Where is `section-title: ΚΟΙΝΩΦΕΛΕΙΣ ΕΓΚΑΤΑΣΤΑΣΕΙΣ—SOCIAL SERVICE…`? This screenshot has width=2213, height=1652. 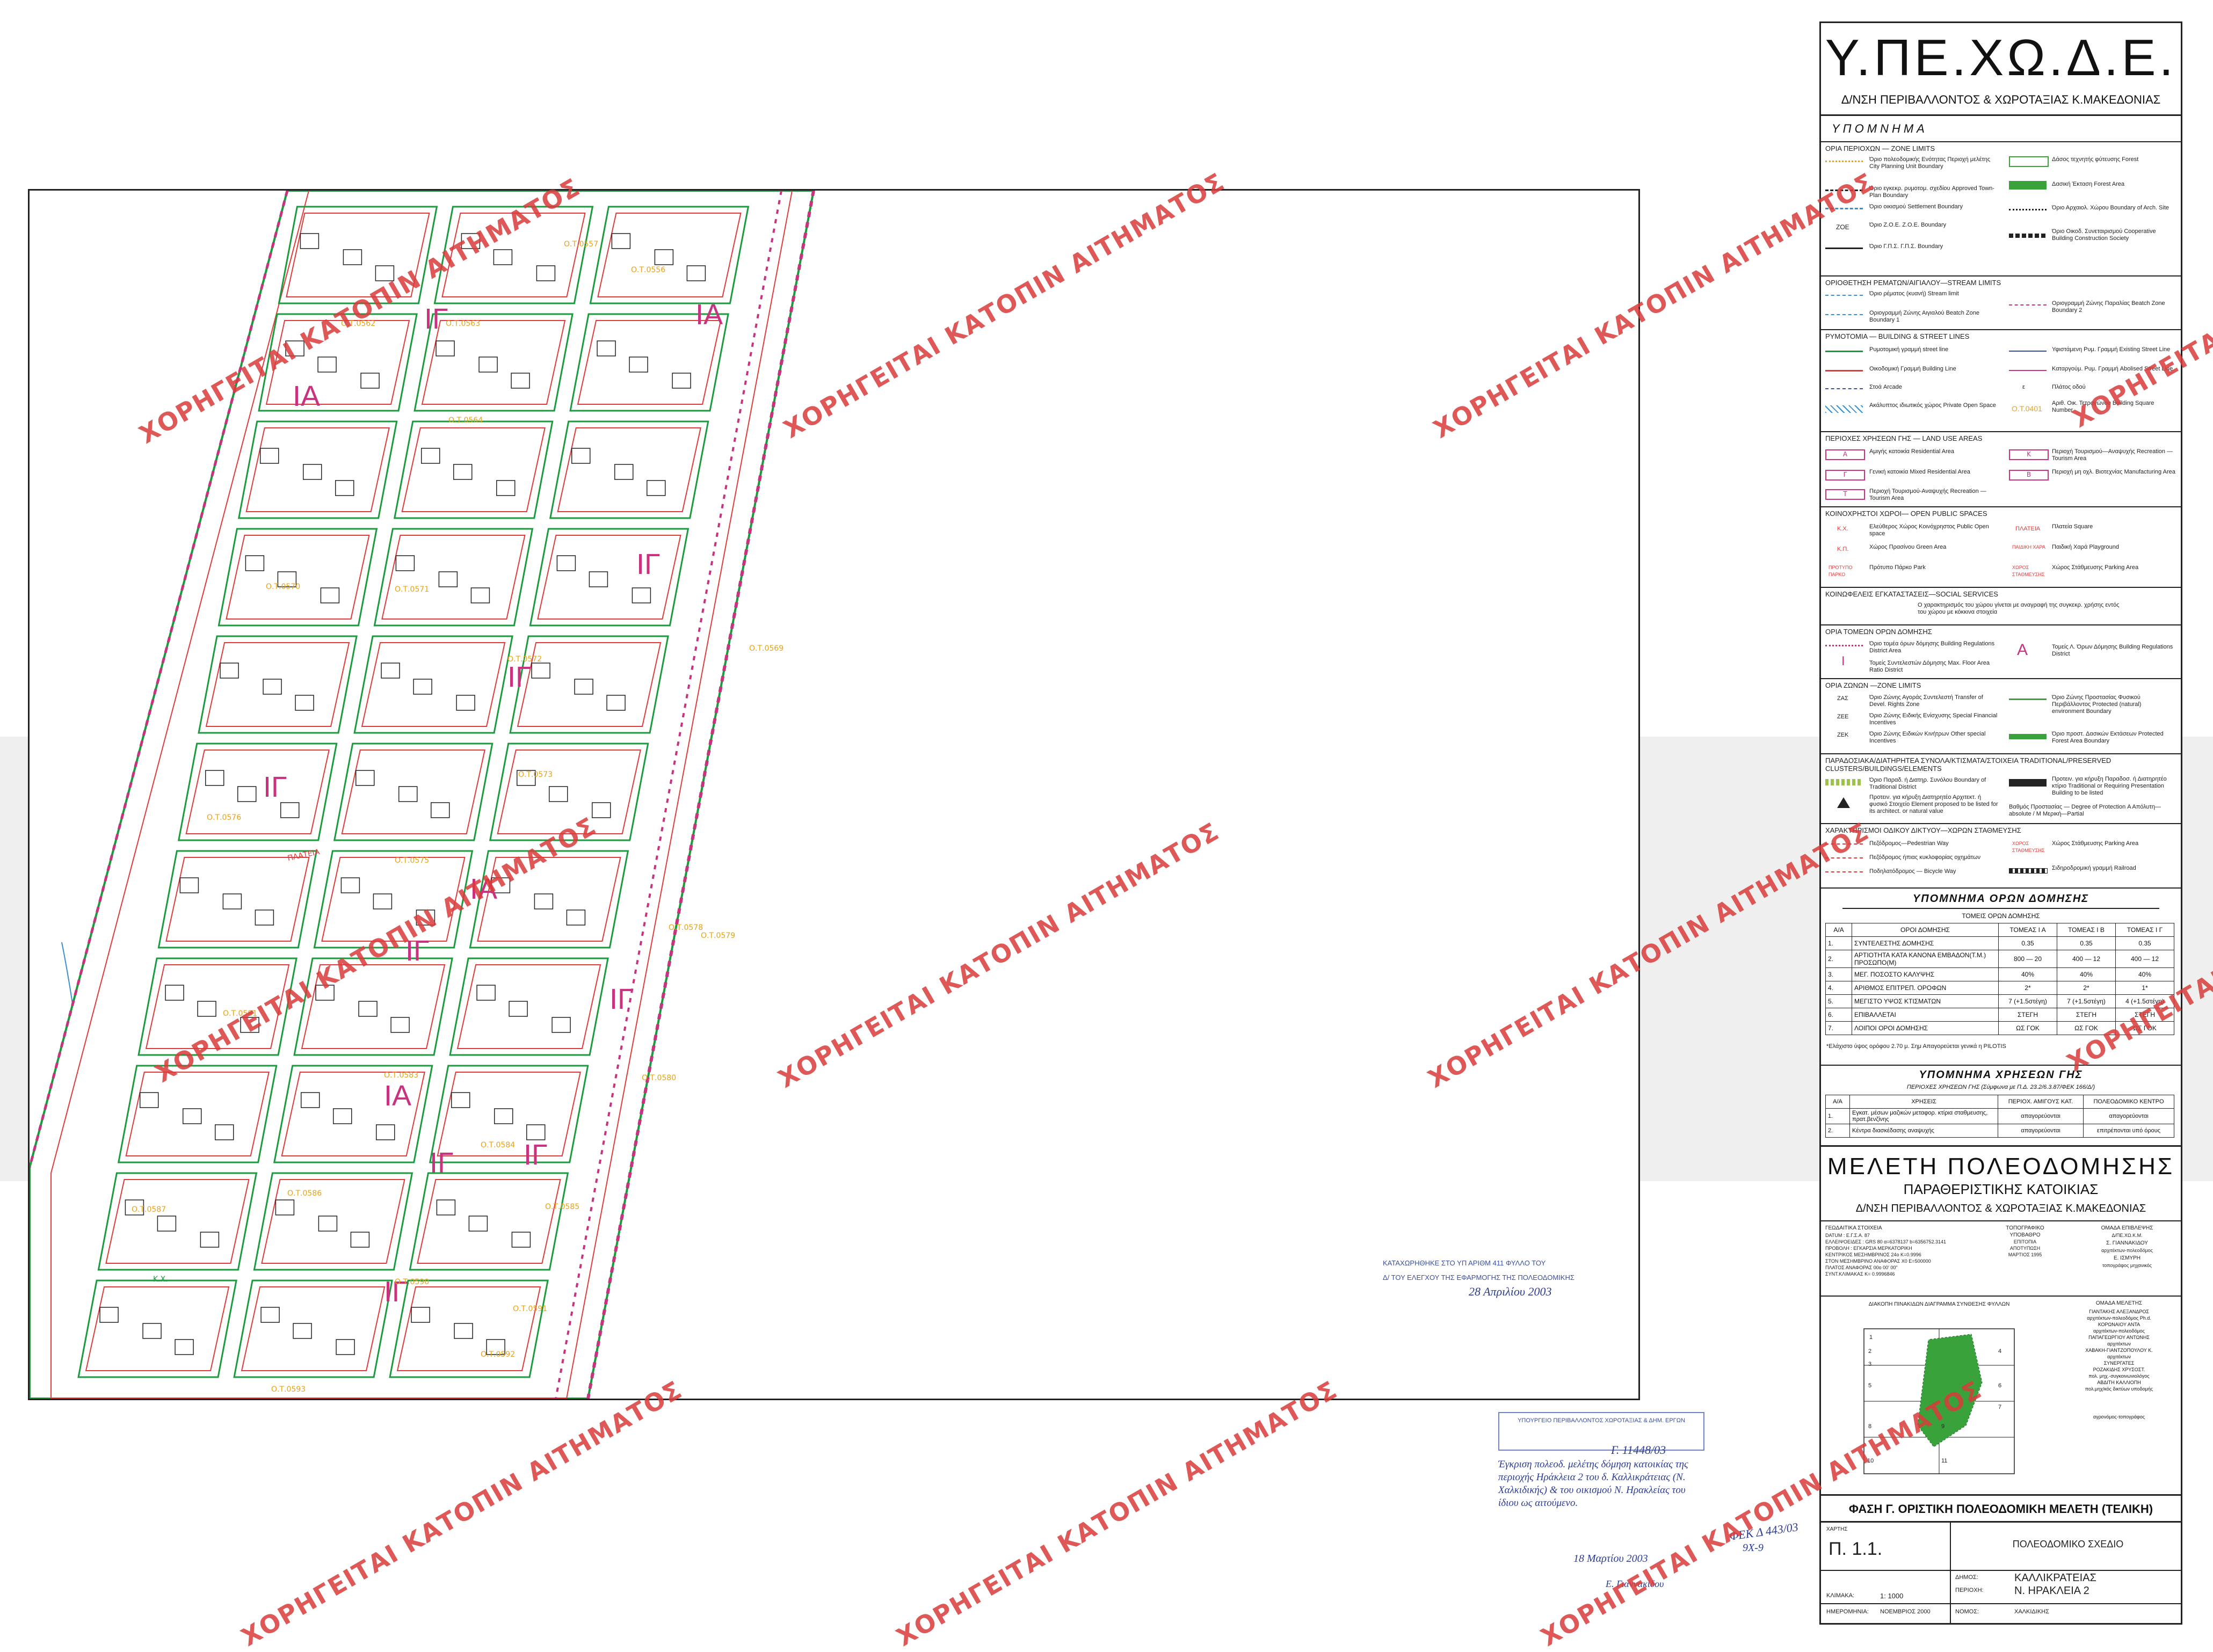
section-title: ΚΟΙΝΩΦΕΛΕΙΣ ΕΓΚΑΤΑΣΤΑΣΕΙΣ—SOCIAL SERVICE… is located at coordinates (1911, 594).